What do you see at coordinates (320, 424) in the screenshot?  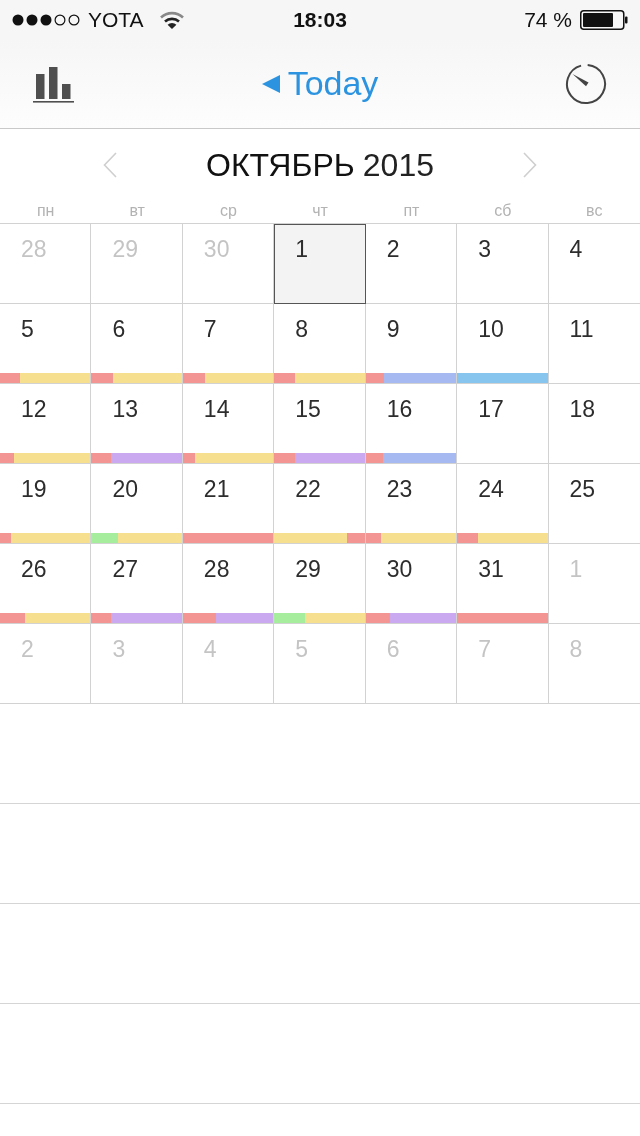 I see `calendar-day: 15` at bounding box center [320, 424].